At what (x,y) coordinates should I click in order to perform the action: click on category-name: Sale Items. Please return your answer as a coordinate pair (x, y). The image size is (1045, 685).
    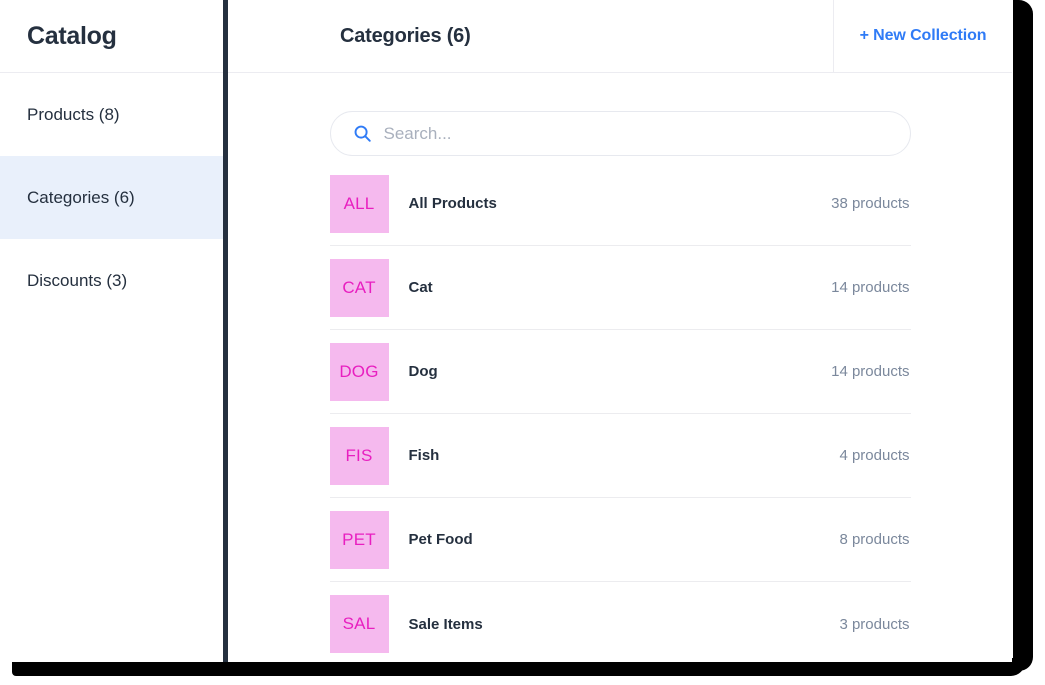
    Looking at the image, I should click on (445, 624).